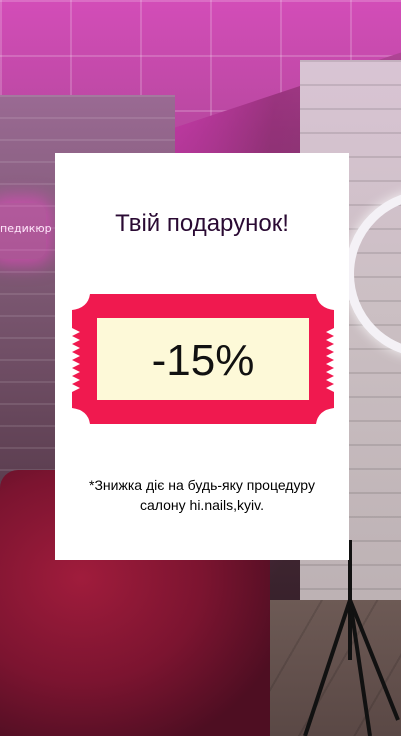 The image size is (401, 736). Describe the element at coordinates (351, 638) in the screenshot. I see `tripod-stand` at that location.